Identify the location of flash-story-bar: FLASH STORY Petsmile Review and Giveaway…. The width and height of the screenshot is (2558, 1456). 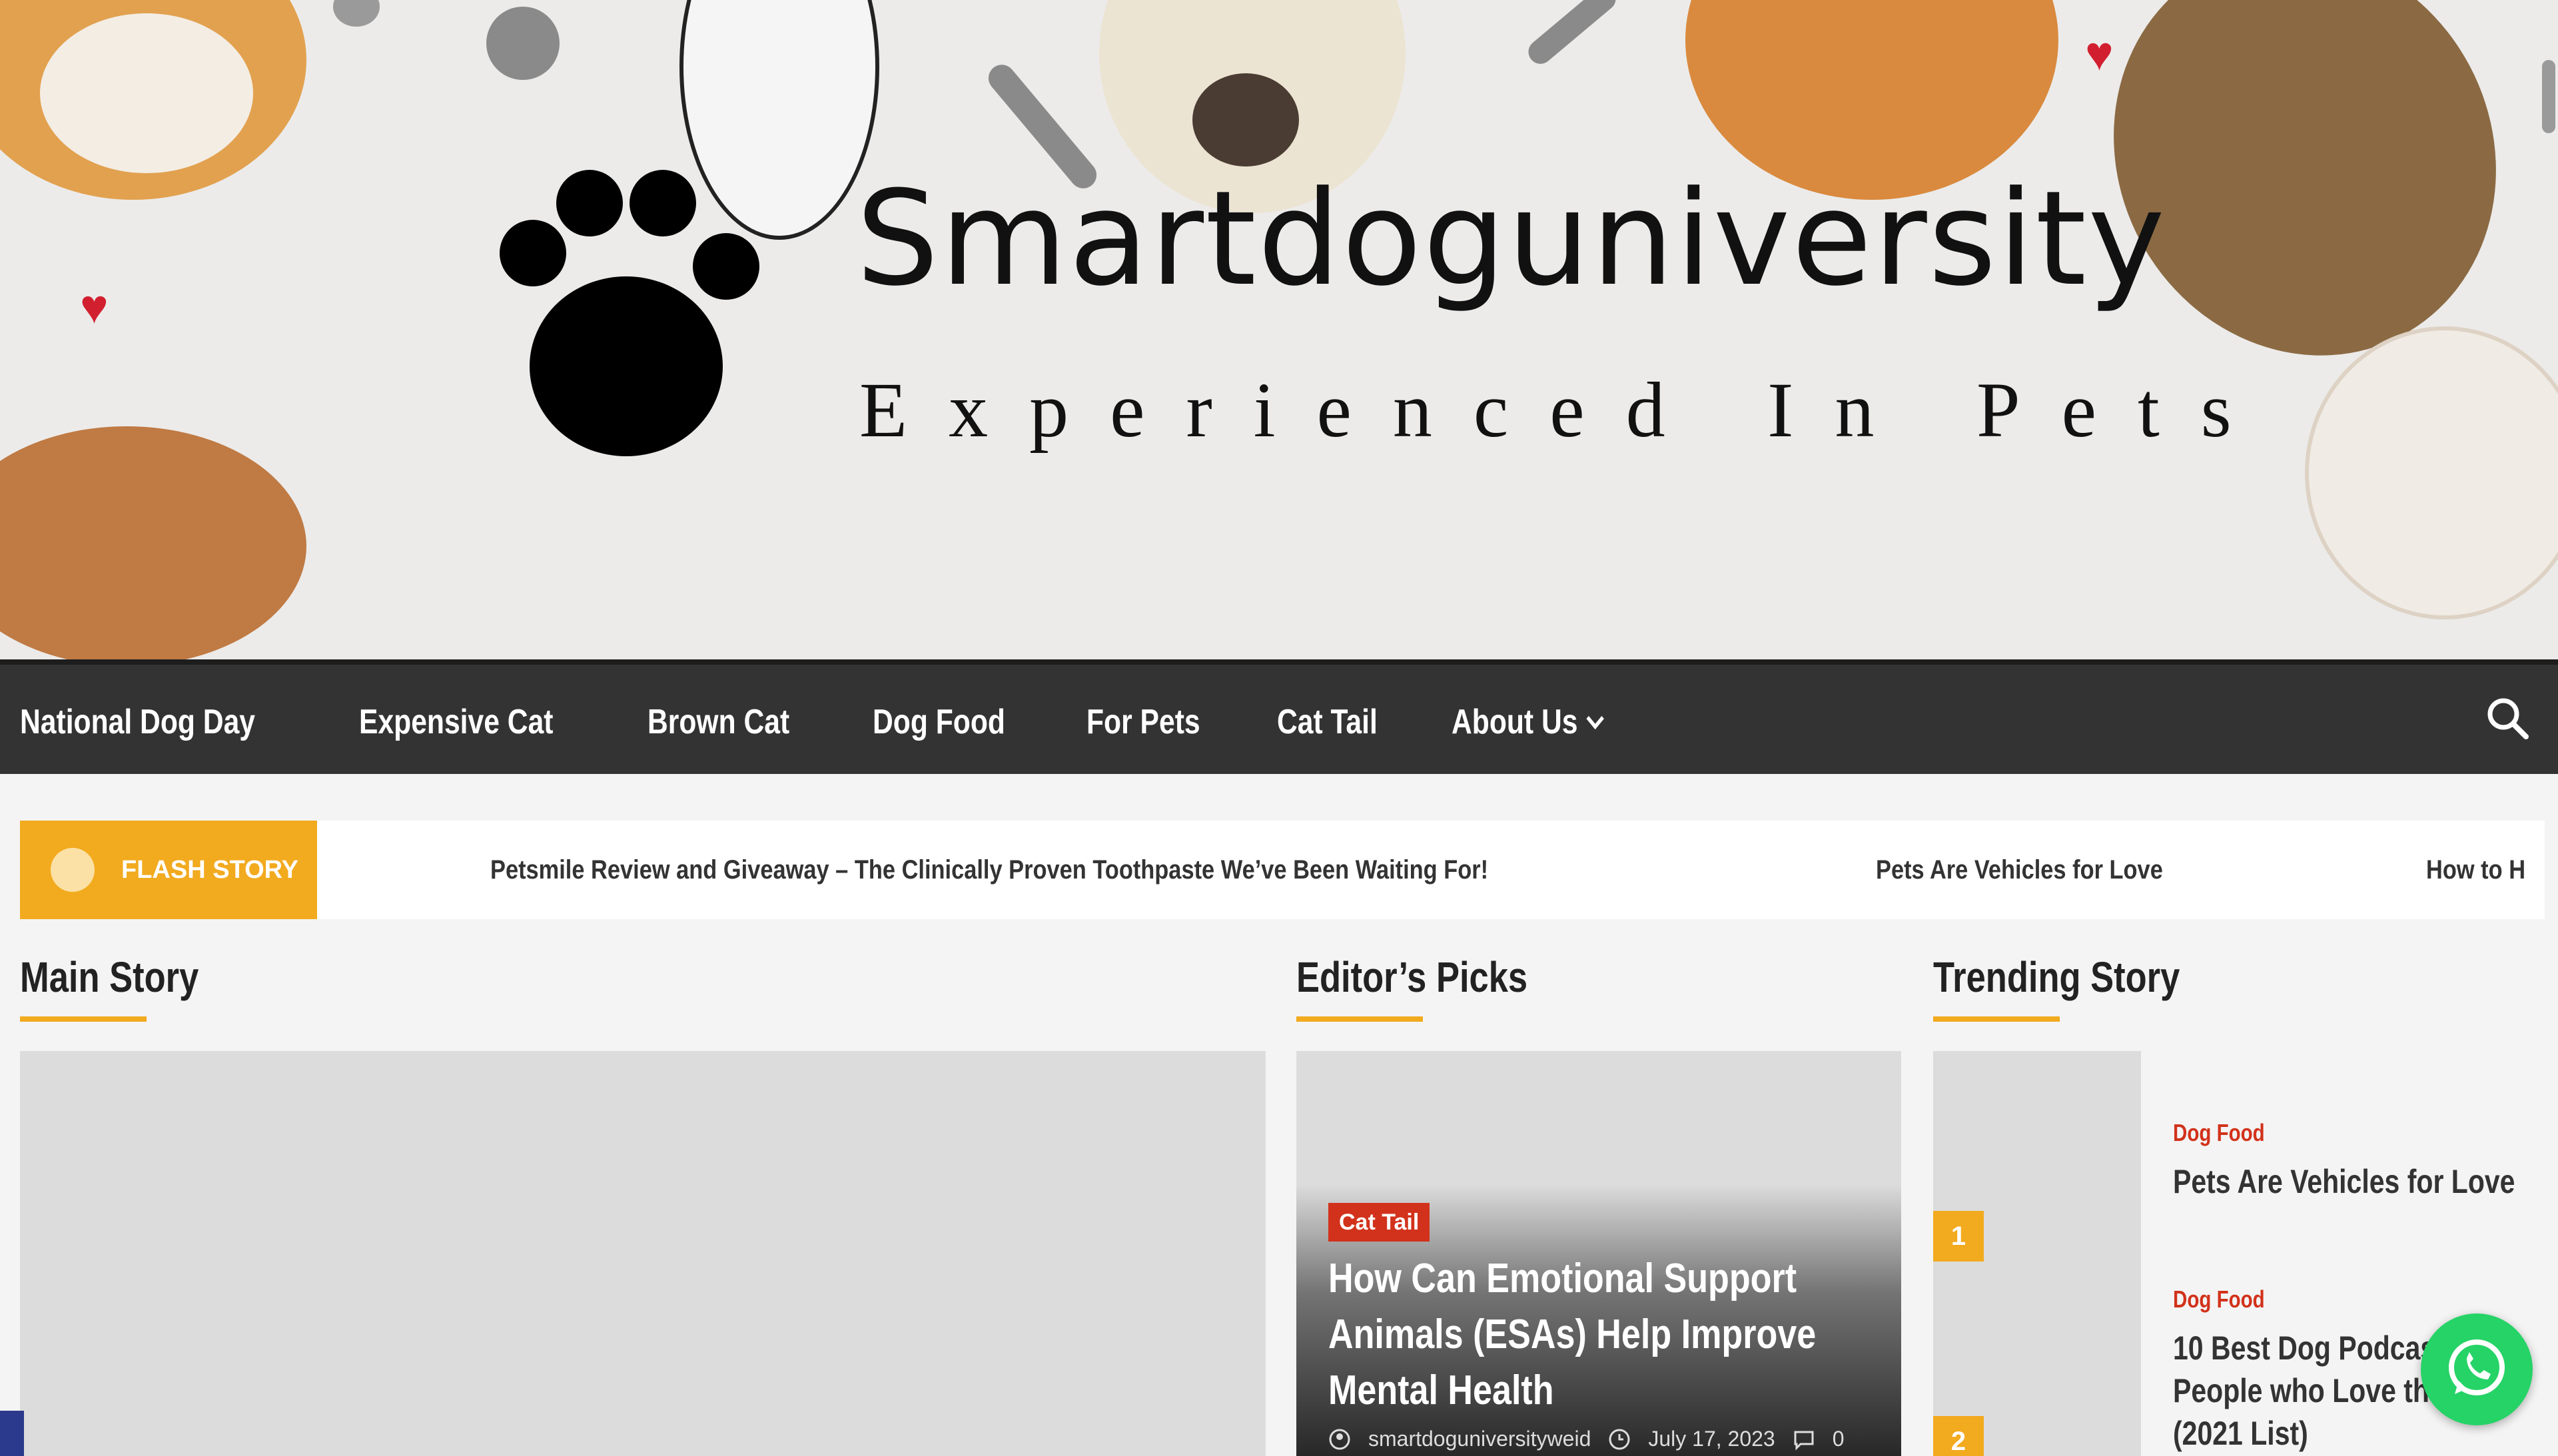
(1282, 870).